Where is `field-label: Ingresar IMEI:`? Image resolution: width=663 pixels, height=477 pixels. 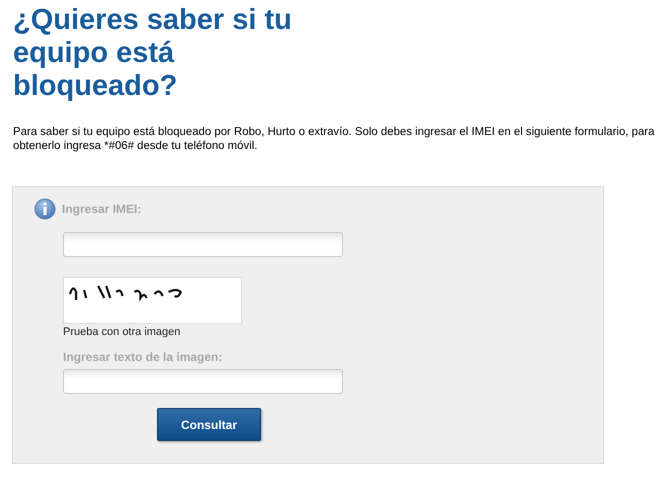
field-label: Ingresar IMEI: is located at coordinates (102, 209).